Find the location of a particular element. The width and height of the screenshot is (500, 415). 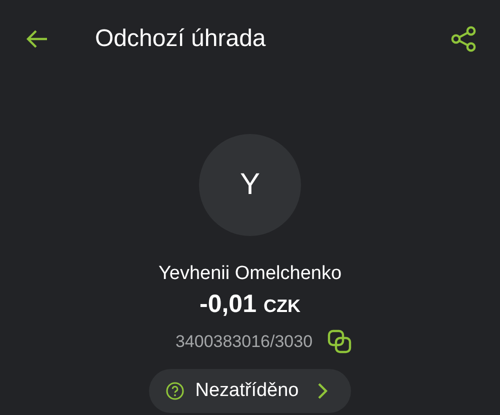

amount: -0,01 is located at coordinates (228, 304).